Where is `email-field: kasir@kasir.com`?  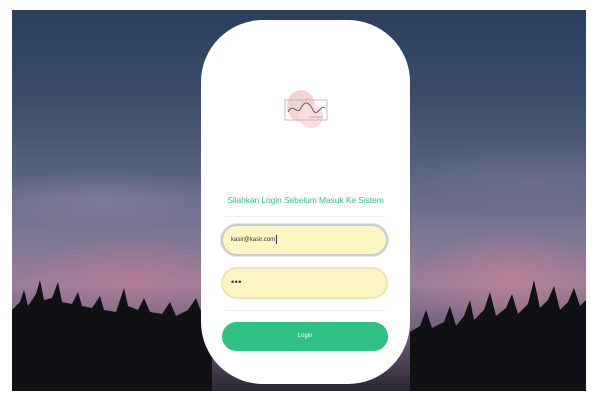 email-field: kasir@kasir.com is located at coordinates (304, 240).